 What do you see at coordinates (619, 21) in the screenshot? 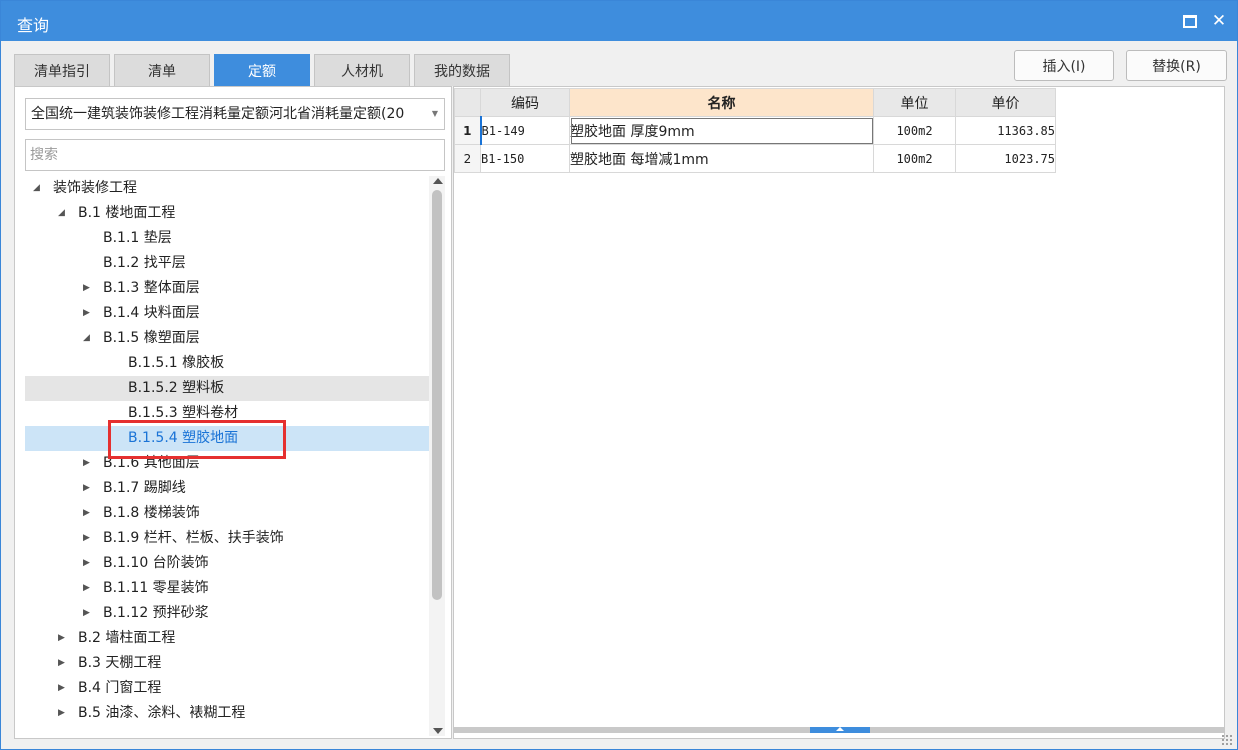
I see `title-bar: 查询 ✕` at bounding box center [619, 21].